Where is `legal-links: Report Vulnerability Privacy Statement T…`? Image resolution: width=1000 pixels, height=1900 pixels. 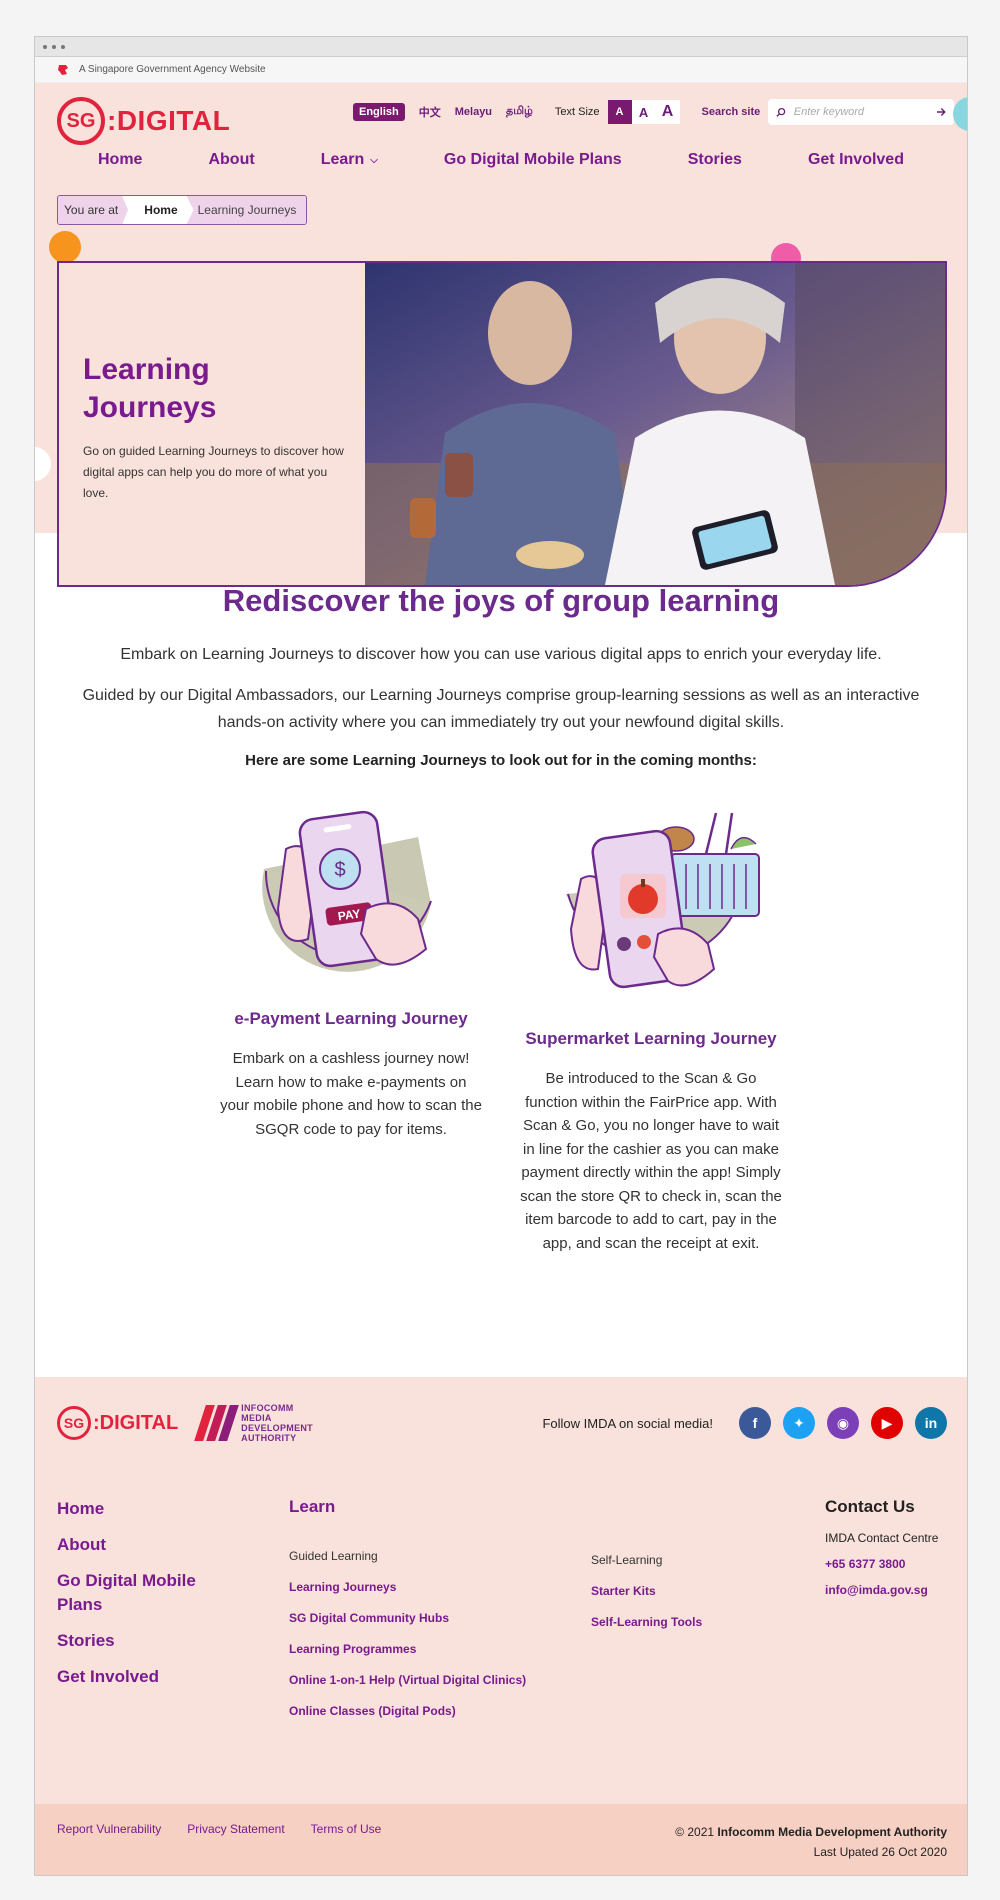
legal-links: Report Vulnerability Privacy Statement T… is located at coordinates (219, 1829).